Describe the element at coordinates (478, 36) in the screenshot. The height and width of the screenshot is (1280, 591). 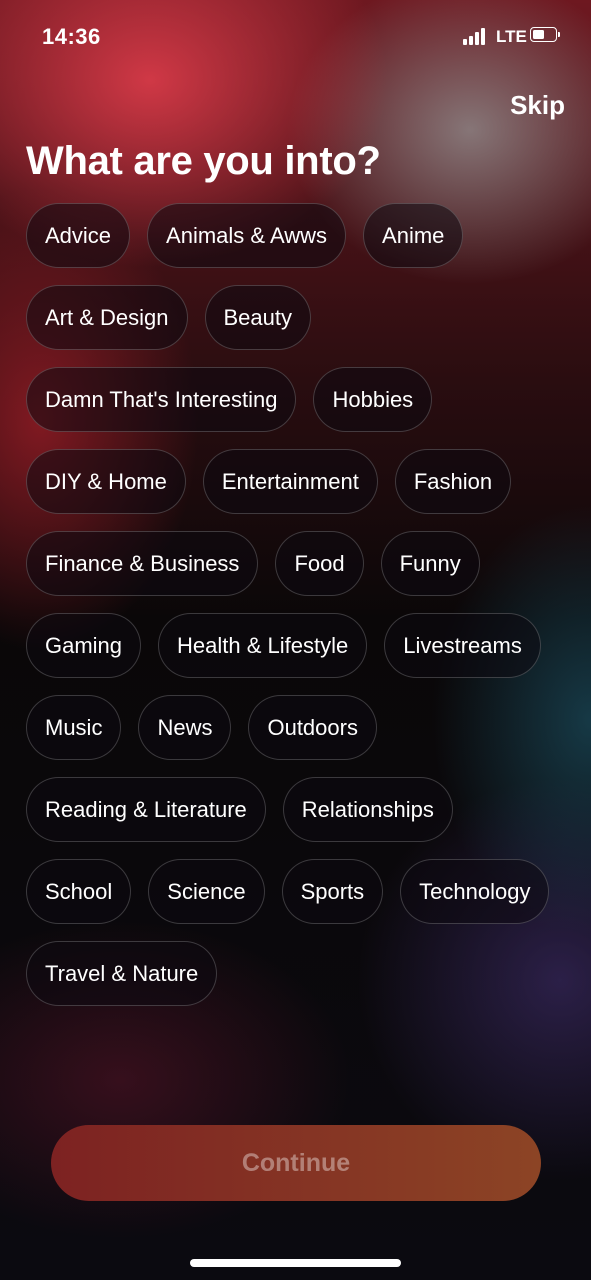
I see `signal-icon` at that location.